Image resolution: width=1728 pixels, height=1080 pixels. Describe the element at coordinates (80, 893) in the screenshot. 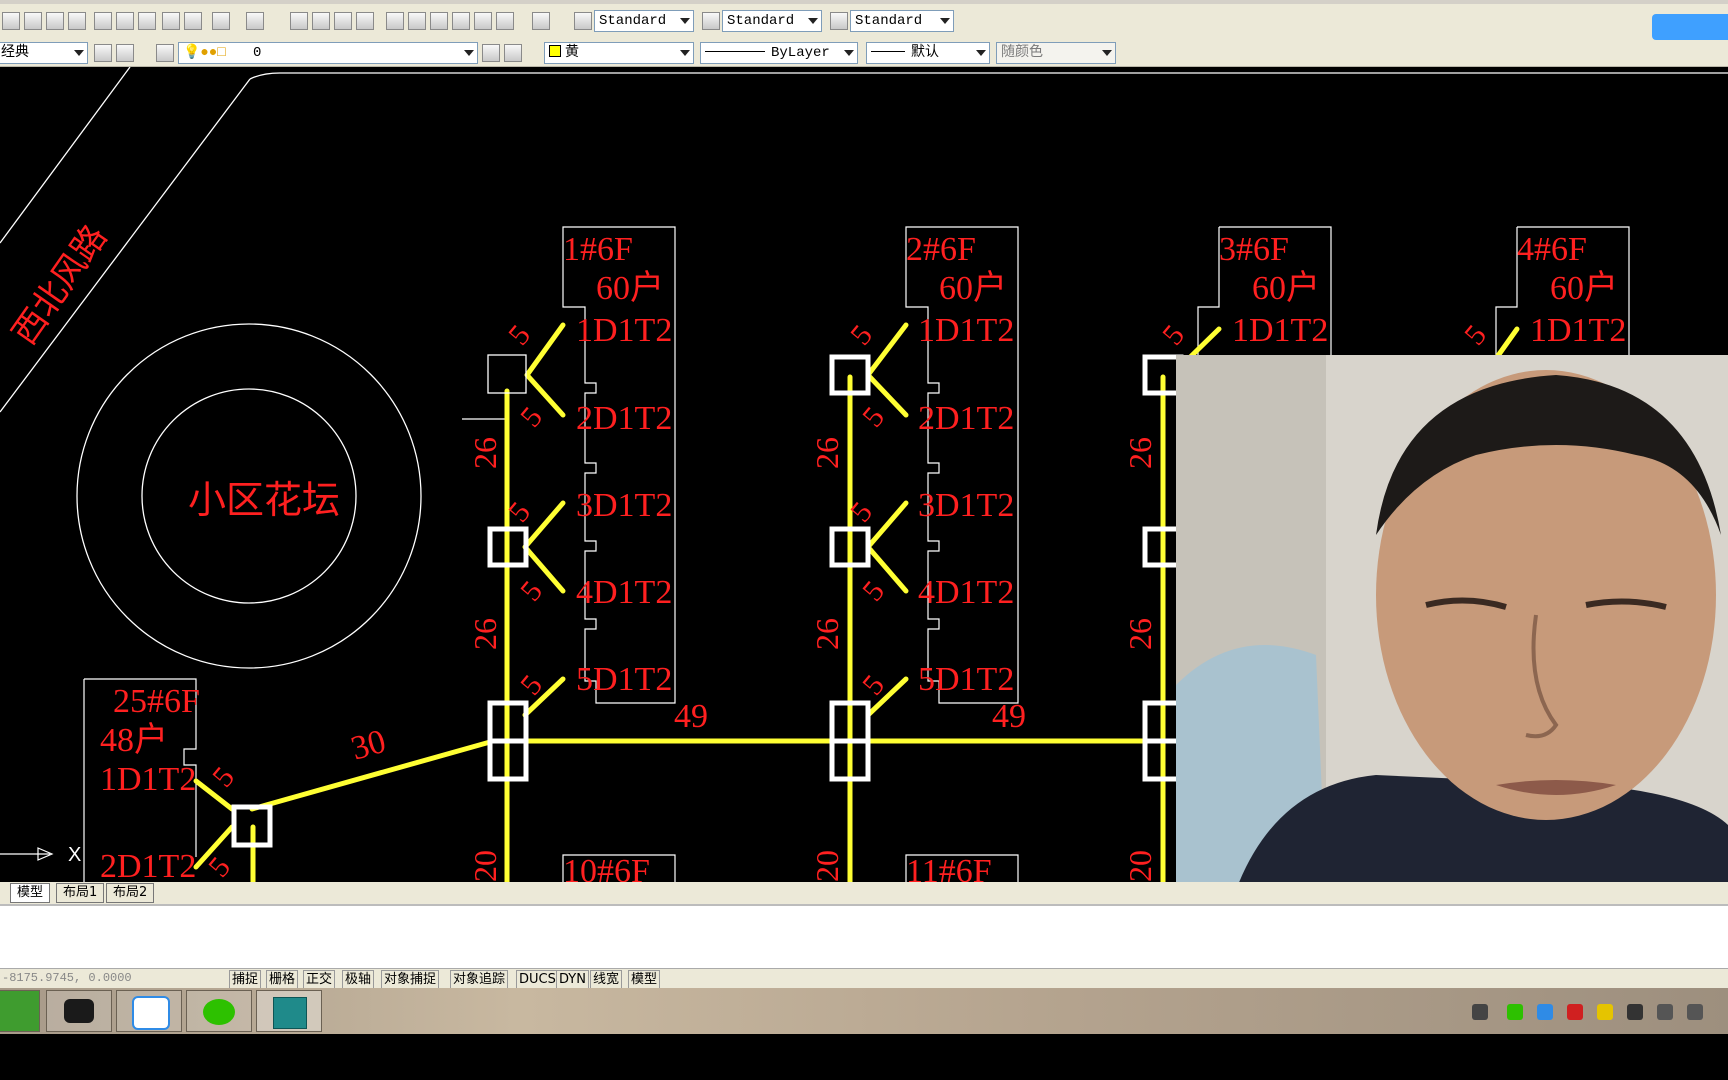

I see `tab-layout1: 布局1` at that location.